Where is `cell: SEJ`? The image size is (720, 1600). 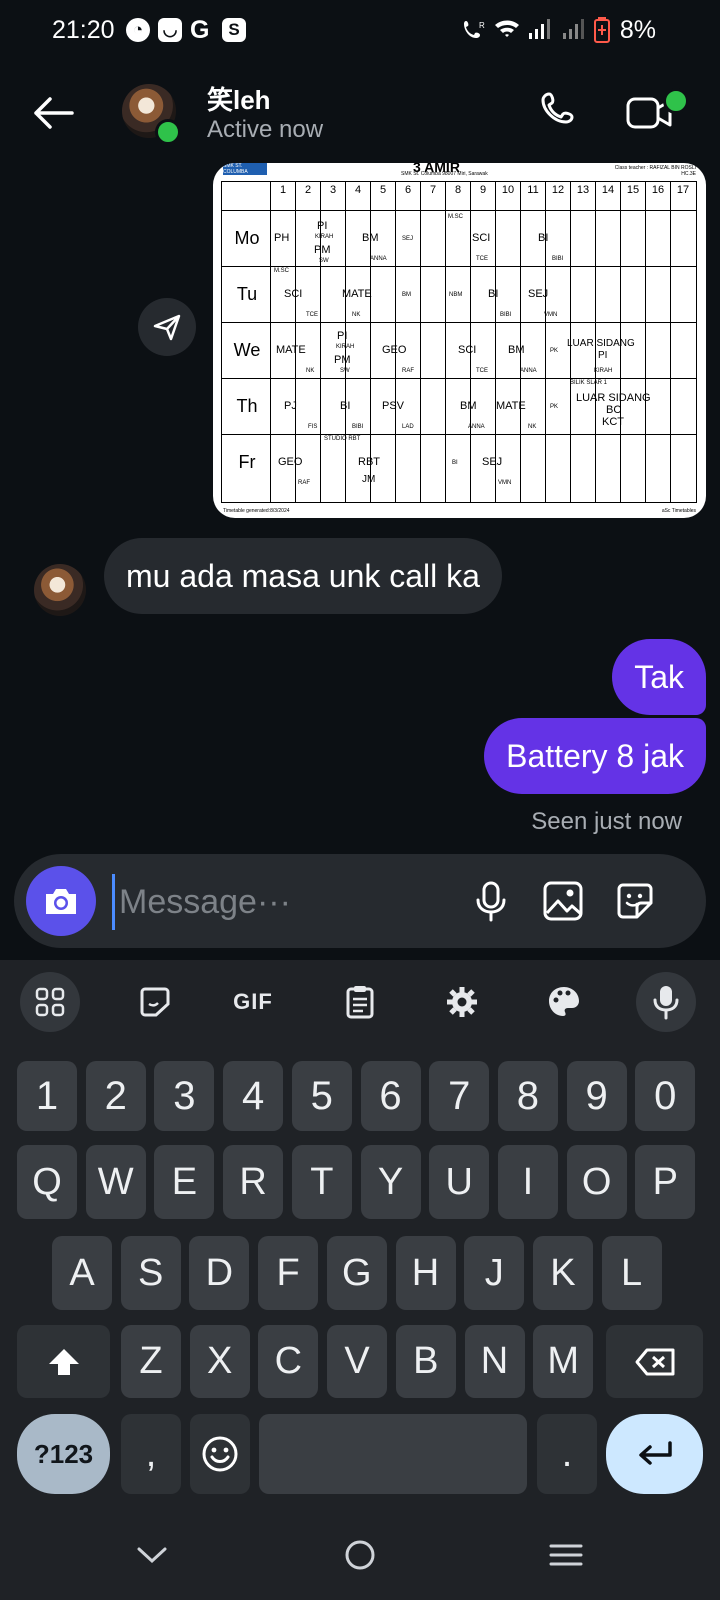 cell: SEJ is located at coordinates (408, 239).